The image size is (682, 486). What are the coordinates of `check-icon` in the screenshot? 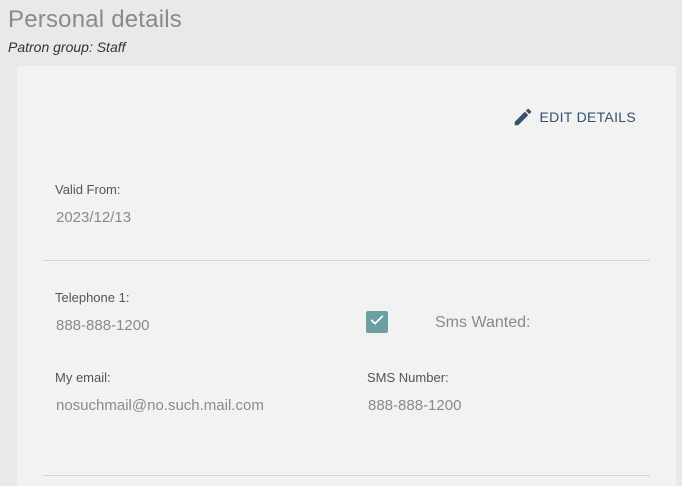 It's located at (377, 322).